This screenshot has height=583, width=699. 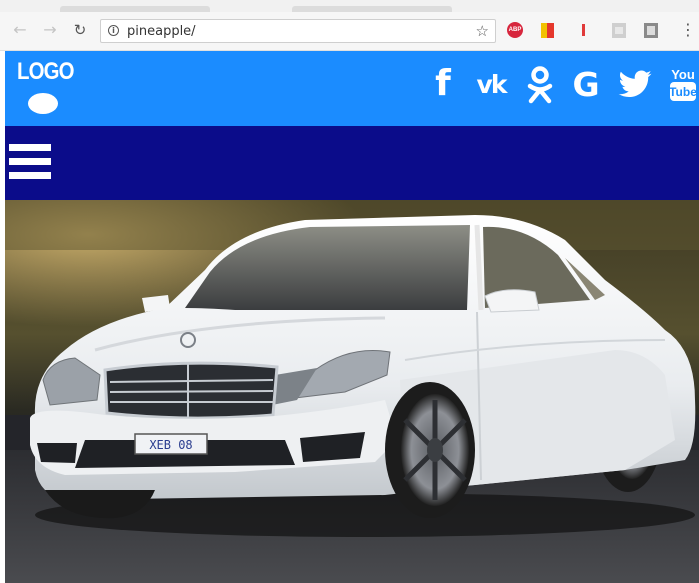 What do you see at coordinates (50, 30) in the screenshot?
I see `arrow-right-icon: →` at bounding box center [50, 30].